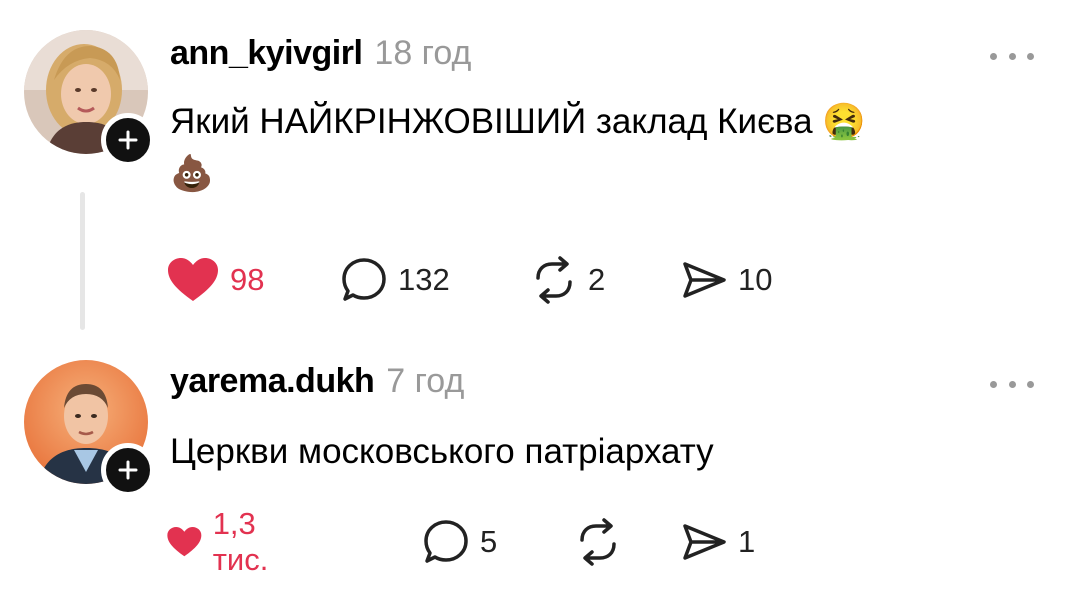  I want to click on share-button: 1, so click(717, 542).